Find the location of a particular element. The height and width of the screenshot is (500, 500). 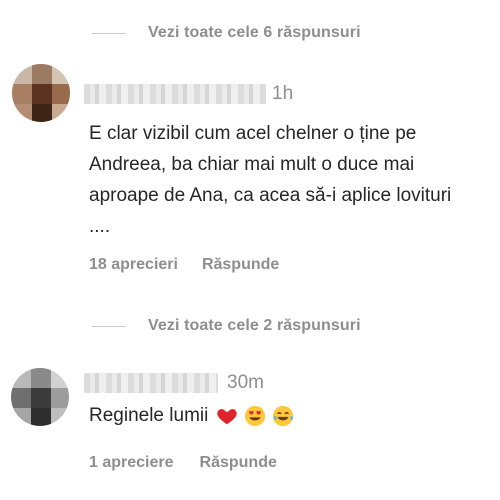

view-replies-label: Vezi toate cele 6 răspunsuri is located at coordinates (254, 32).